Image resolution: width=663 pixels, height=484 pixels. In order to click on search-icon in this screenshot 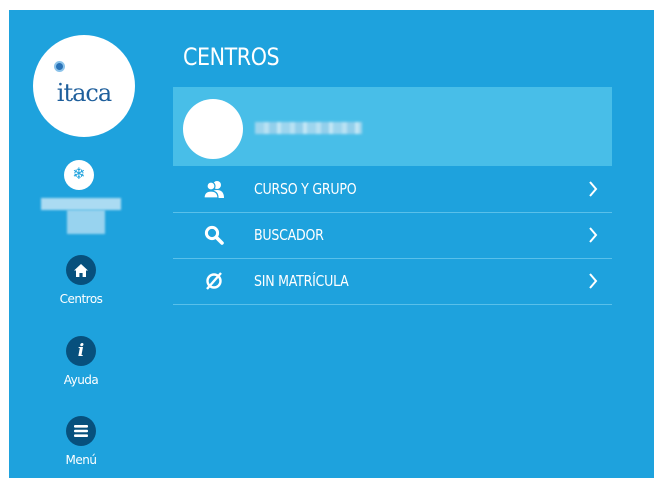, I will do `click(214, 235)`.